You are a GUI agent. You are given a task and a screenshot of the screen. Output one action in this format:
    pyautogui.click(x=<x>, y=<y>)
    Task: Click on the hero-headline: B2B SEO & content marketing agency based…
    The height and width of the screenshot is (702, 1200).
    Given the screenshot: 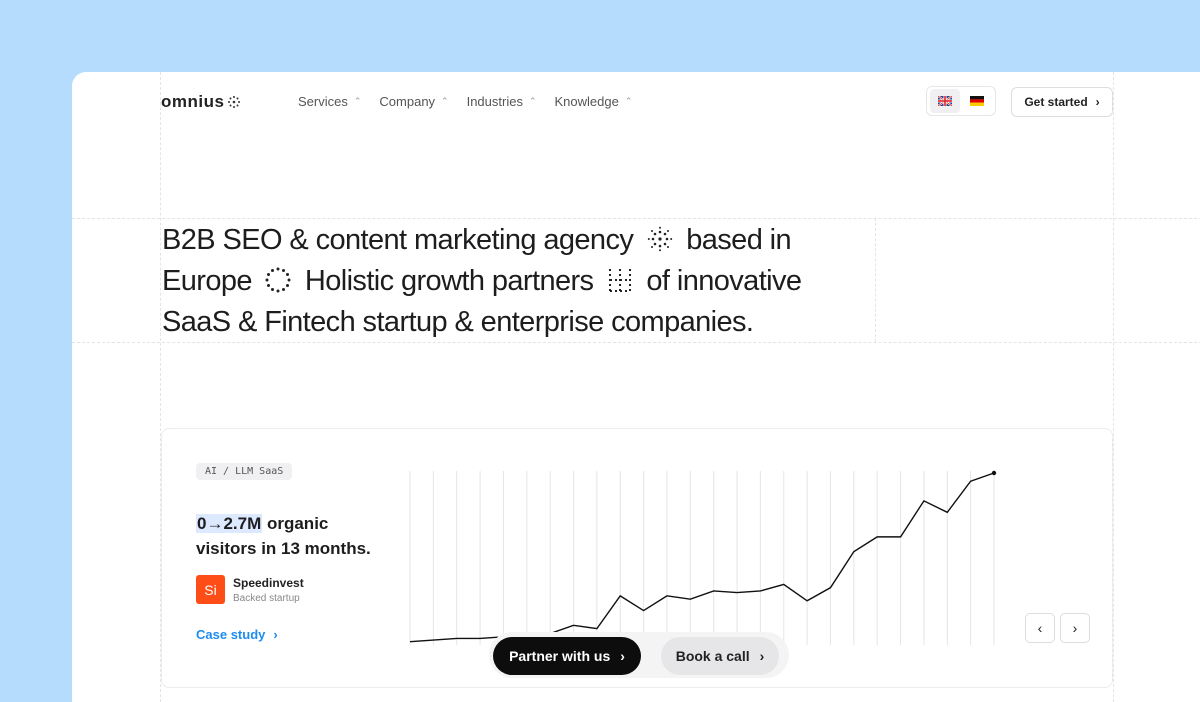 What is the action you would take?
    pyautogui.click(x=522, y=281)
    